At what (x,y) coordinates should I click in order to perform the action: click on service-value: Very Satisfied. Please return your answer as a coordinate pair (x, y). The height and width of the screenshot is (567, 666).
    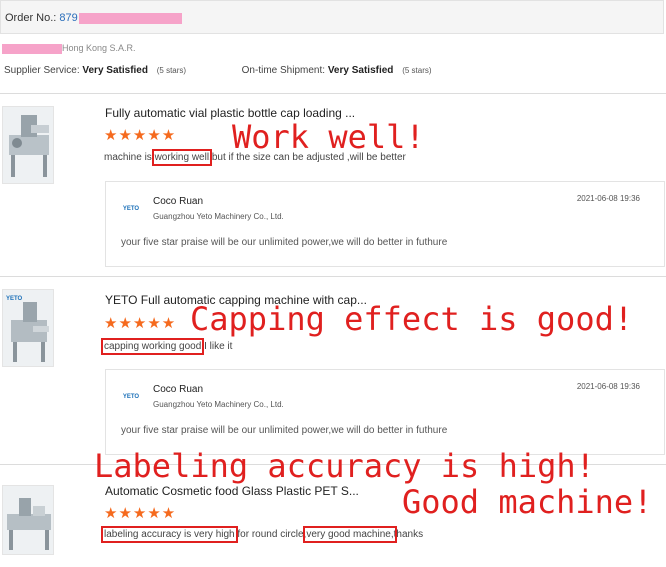
    Looking at the image, I should click on (115, 70).